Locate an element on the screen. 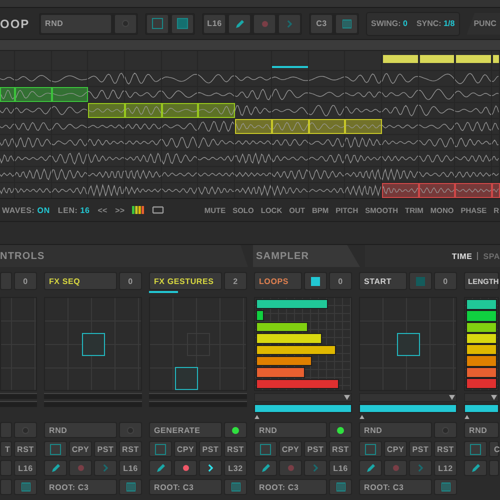  timing-button: SWING: 0 is located at coordinates (389, 23).